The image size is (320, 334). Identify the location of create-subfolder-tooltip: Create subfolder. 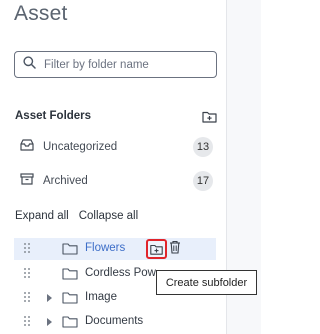
(206, 282).